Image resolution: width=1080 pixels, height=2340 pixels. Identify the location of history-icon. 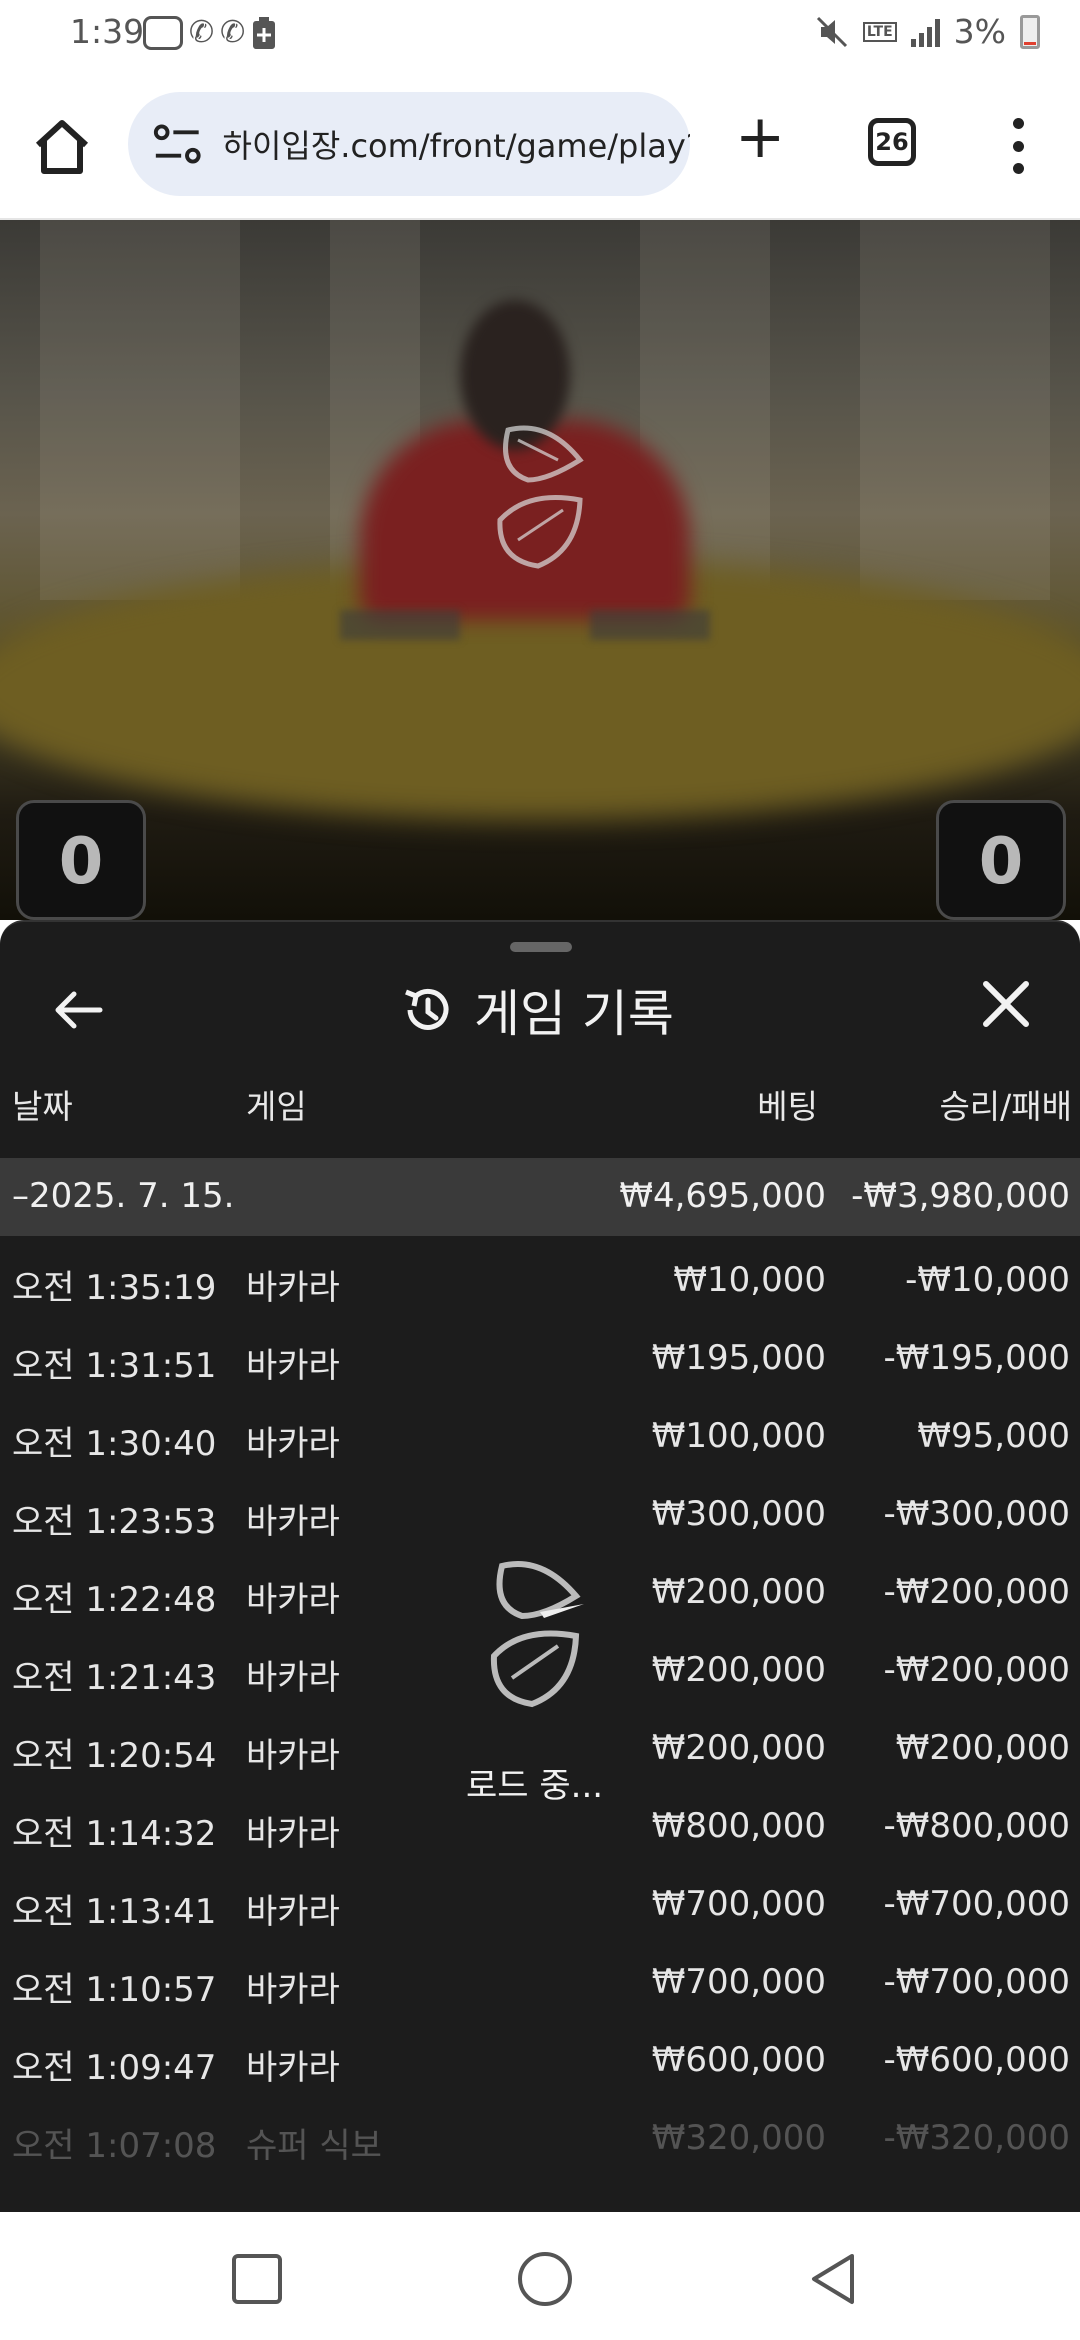
(427, 1009).